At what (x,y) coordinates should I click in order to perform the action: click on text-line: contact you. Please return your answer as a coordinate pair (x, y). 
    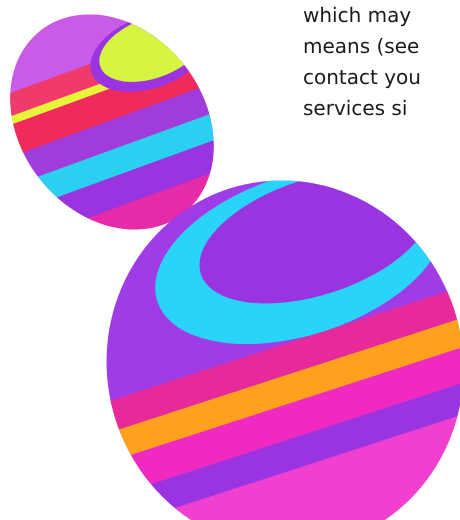
    Looking at the image, I should click on (362, 77).